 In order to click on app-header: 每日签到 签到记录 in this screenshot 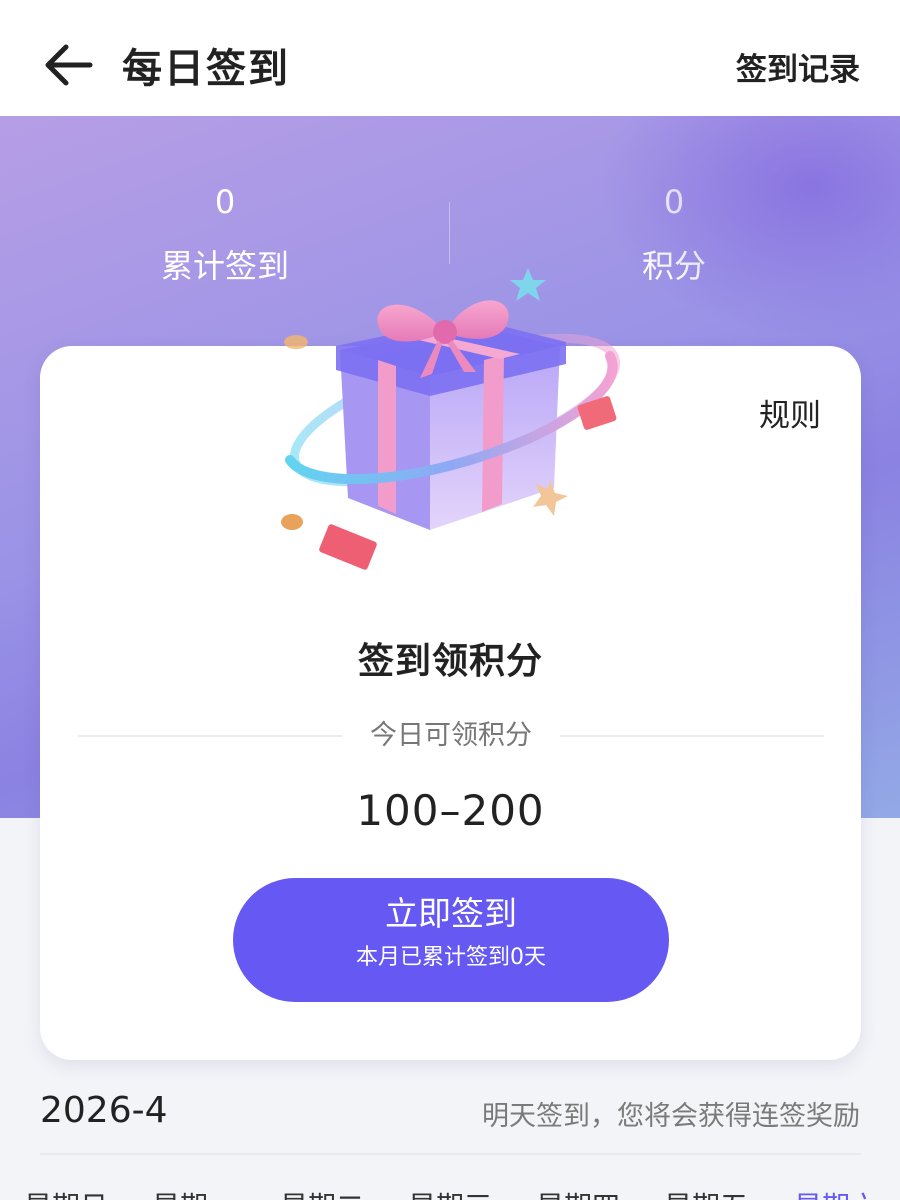, I will do `click(450, 58)`.